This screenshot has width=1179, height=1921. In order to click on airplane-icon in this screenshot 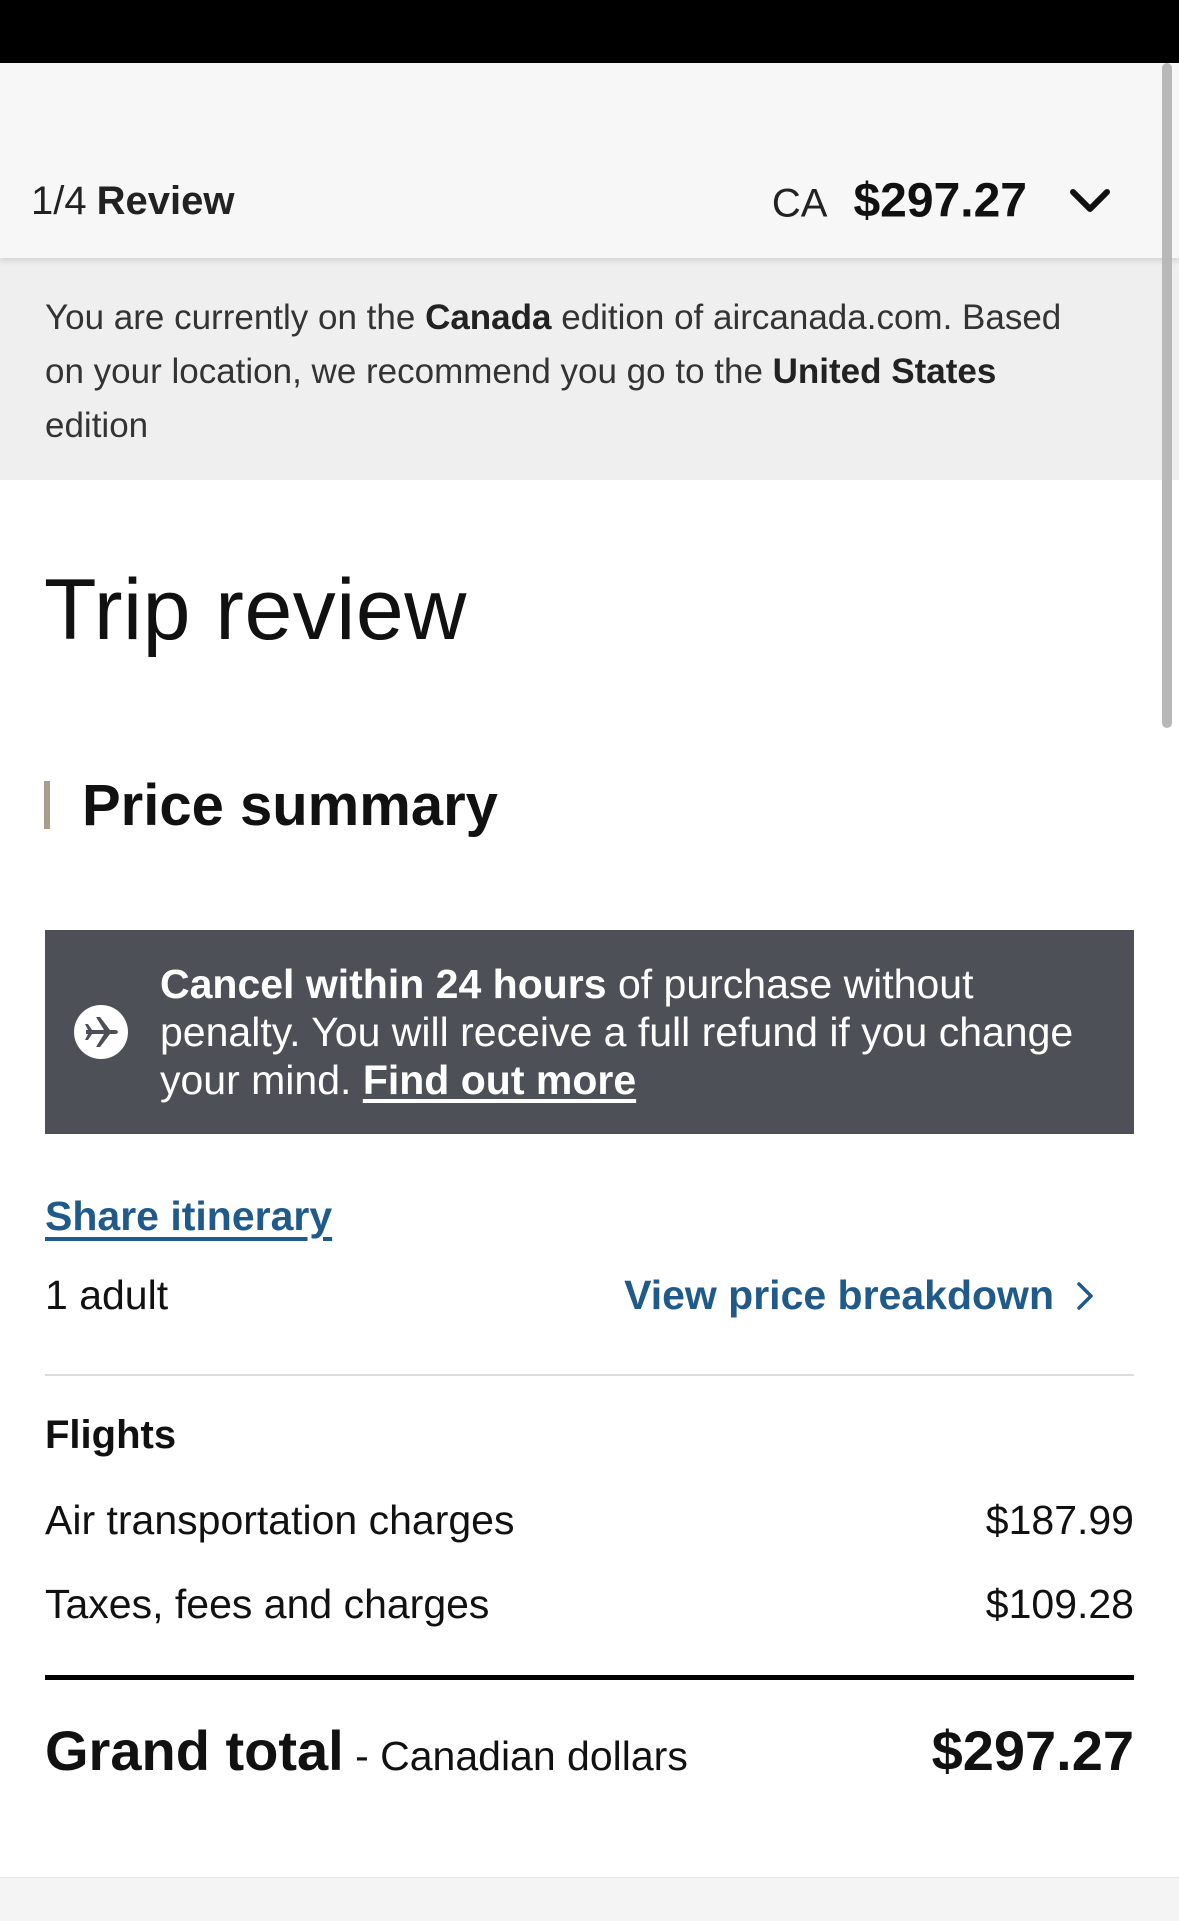, I will do `click(101, 1032)`.